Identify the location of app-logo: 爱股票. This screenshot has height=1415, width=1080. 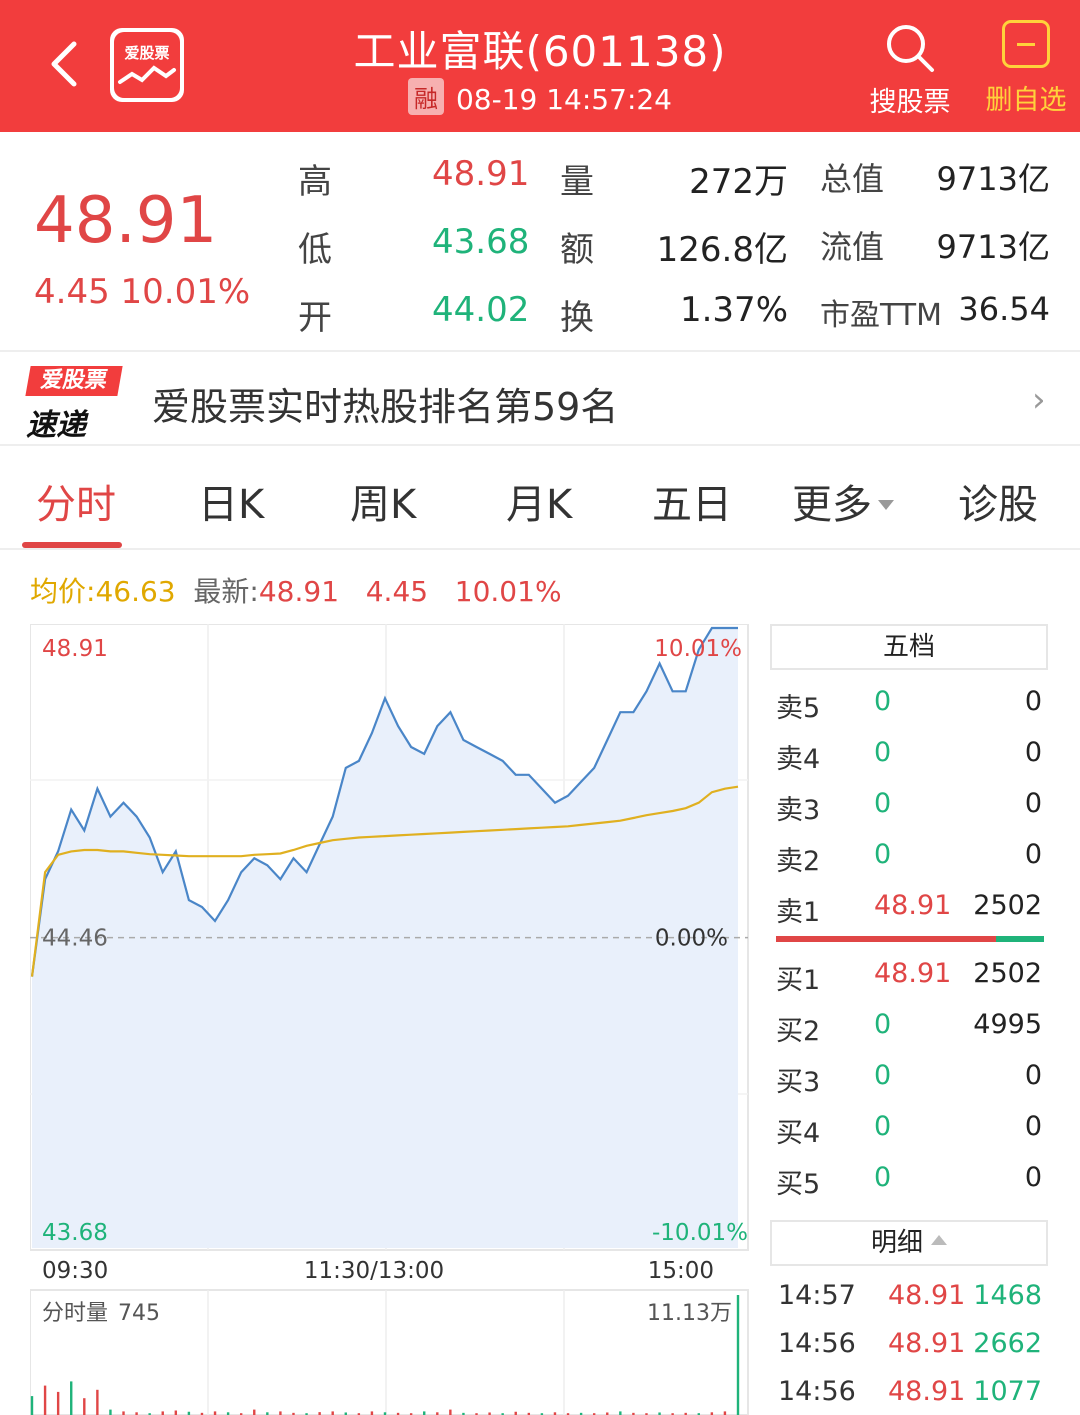
(147, 65).